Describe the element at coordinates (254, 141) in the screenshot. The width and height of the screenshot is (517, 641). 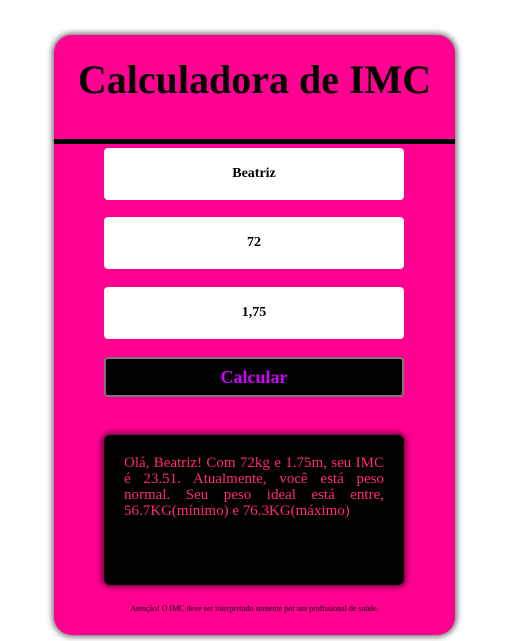
I see `title-divider` at that location.